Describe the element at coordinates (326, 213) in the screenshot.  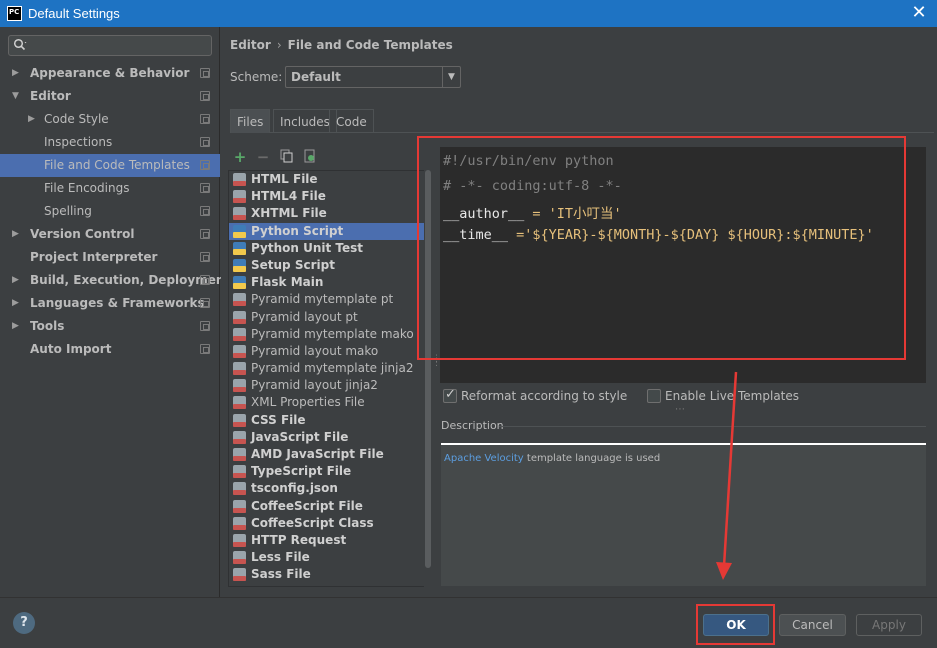
I see `file-template-item: XHTML File` at that location.